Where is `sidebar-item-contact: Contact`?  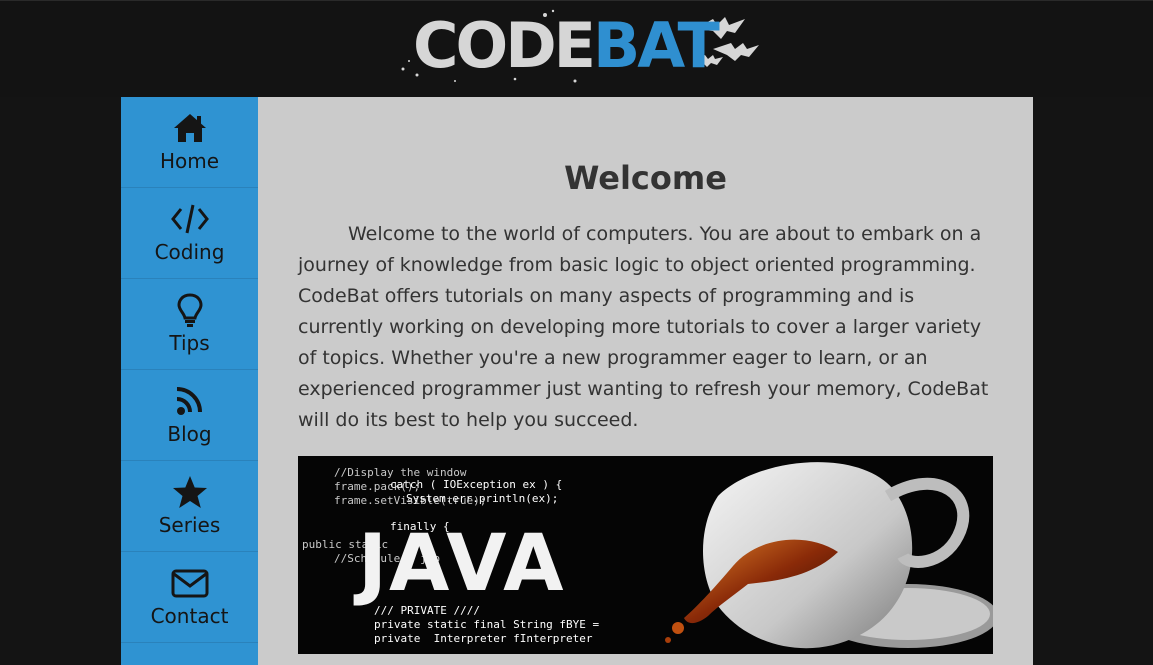
sidebar-item-contact: Contact is located at coordinates (189, 597).